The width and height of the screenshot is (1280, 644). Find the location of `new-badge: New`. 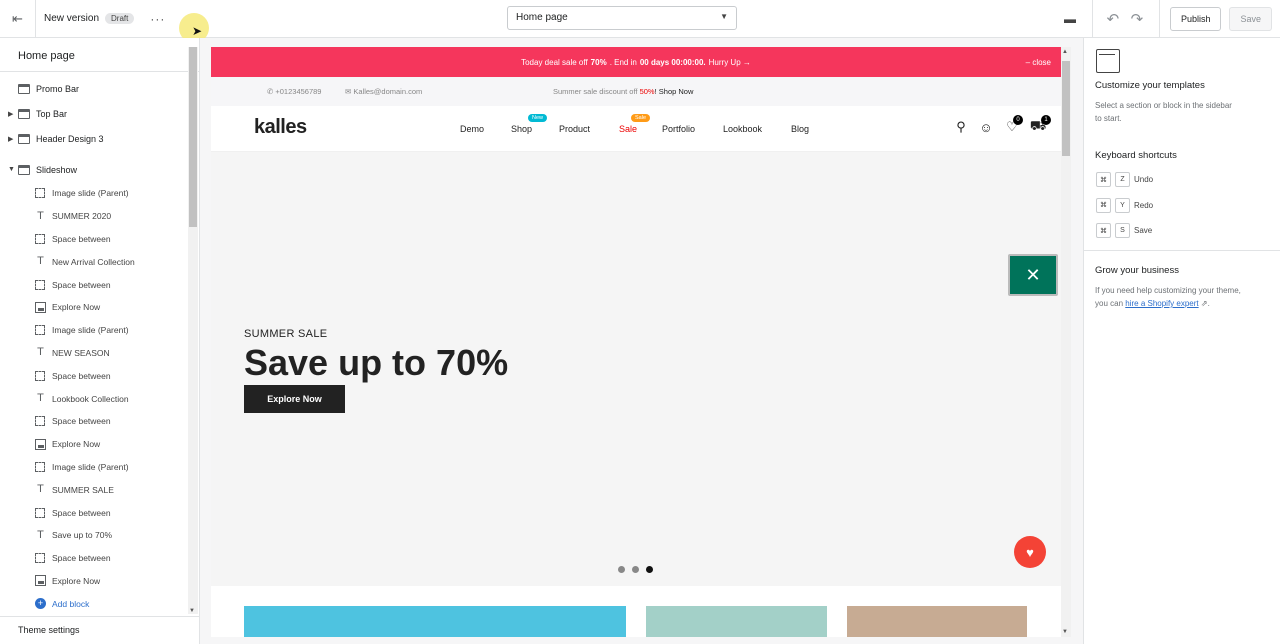

new-badge: New is located at coordinates (538, 118).